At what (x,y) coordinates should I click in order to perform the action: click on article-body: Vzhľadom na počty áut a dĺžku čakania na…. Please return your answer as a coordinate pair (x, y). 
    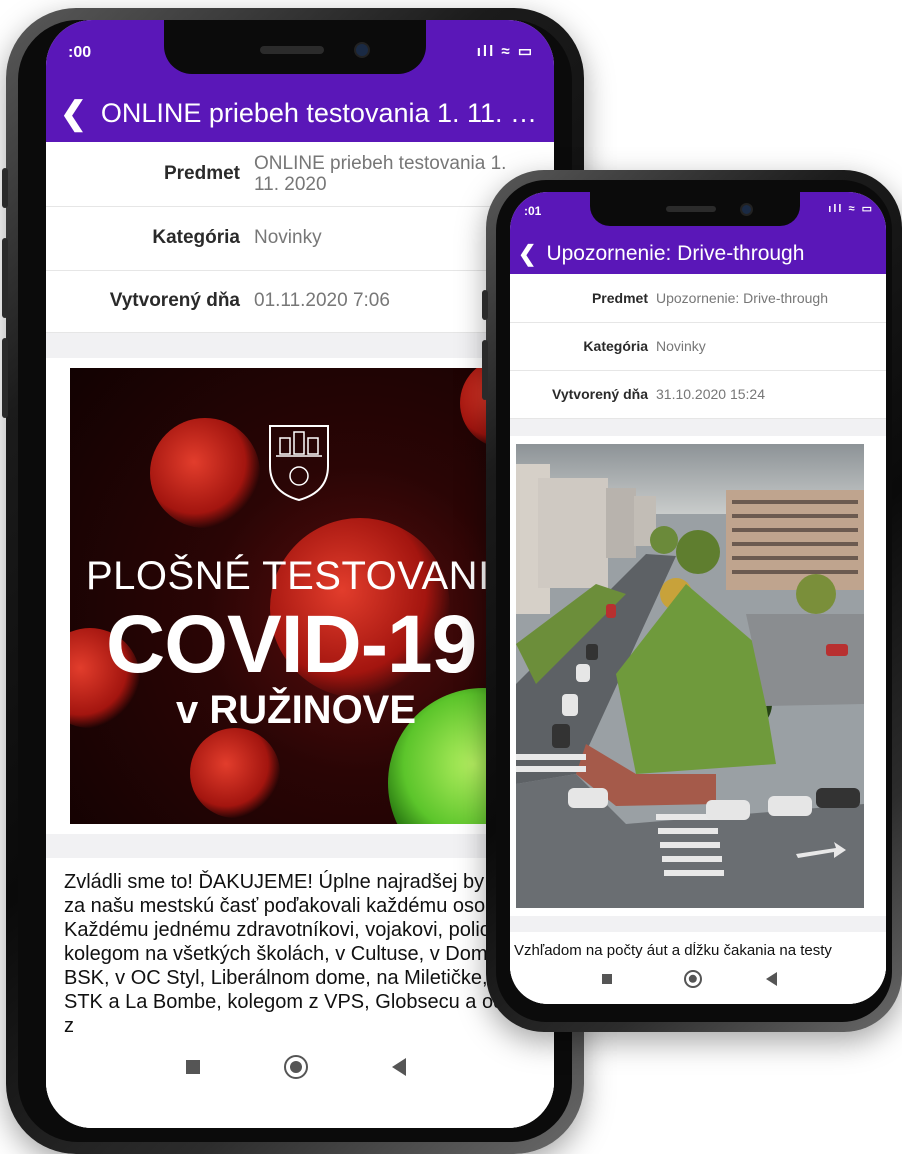
    Looking at the image, I should click on (673, 950).